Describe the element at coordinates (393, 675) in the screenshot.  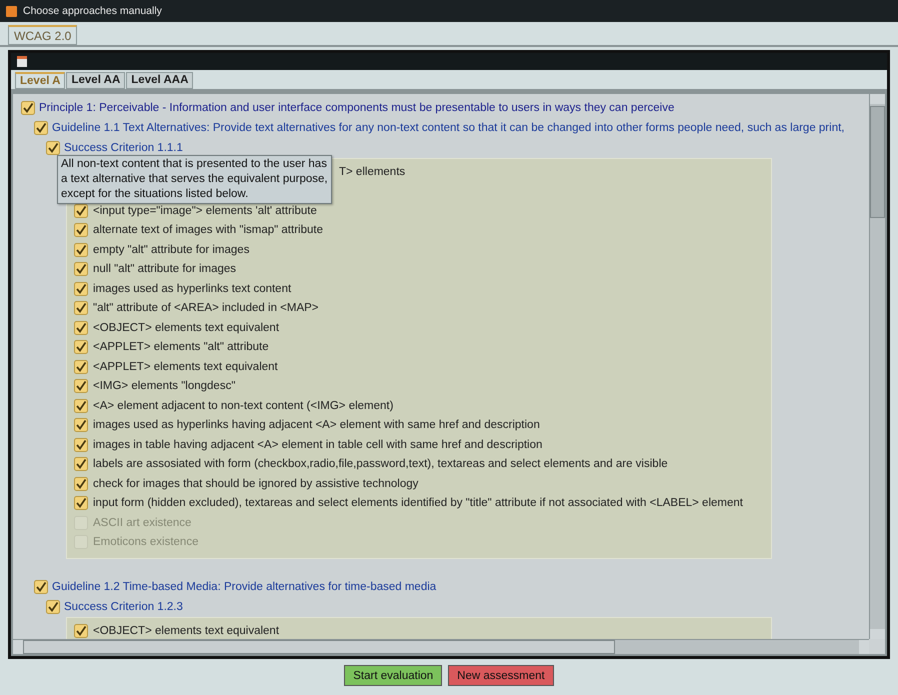
I see `start-button: Start evaluation` at that location.